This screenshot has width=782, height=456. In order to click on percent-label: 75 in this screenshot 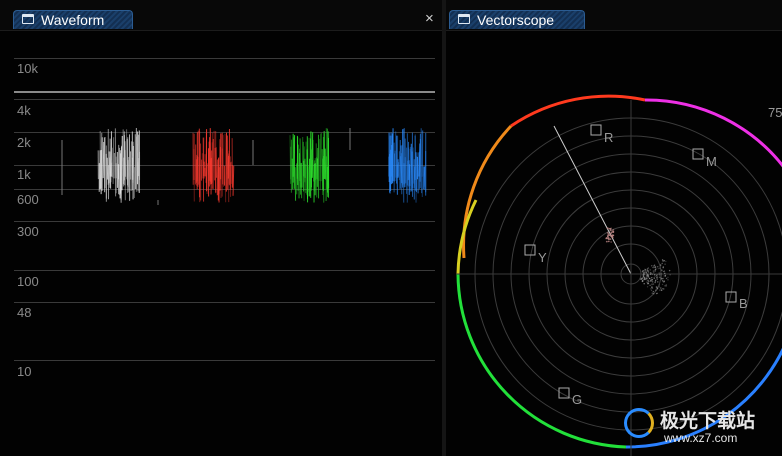, I will do `click(775, 112)`.